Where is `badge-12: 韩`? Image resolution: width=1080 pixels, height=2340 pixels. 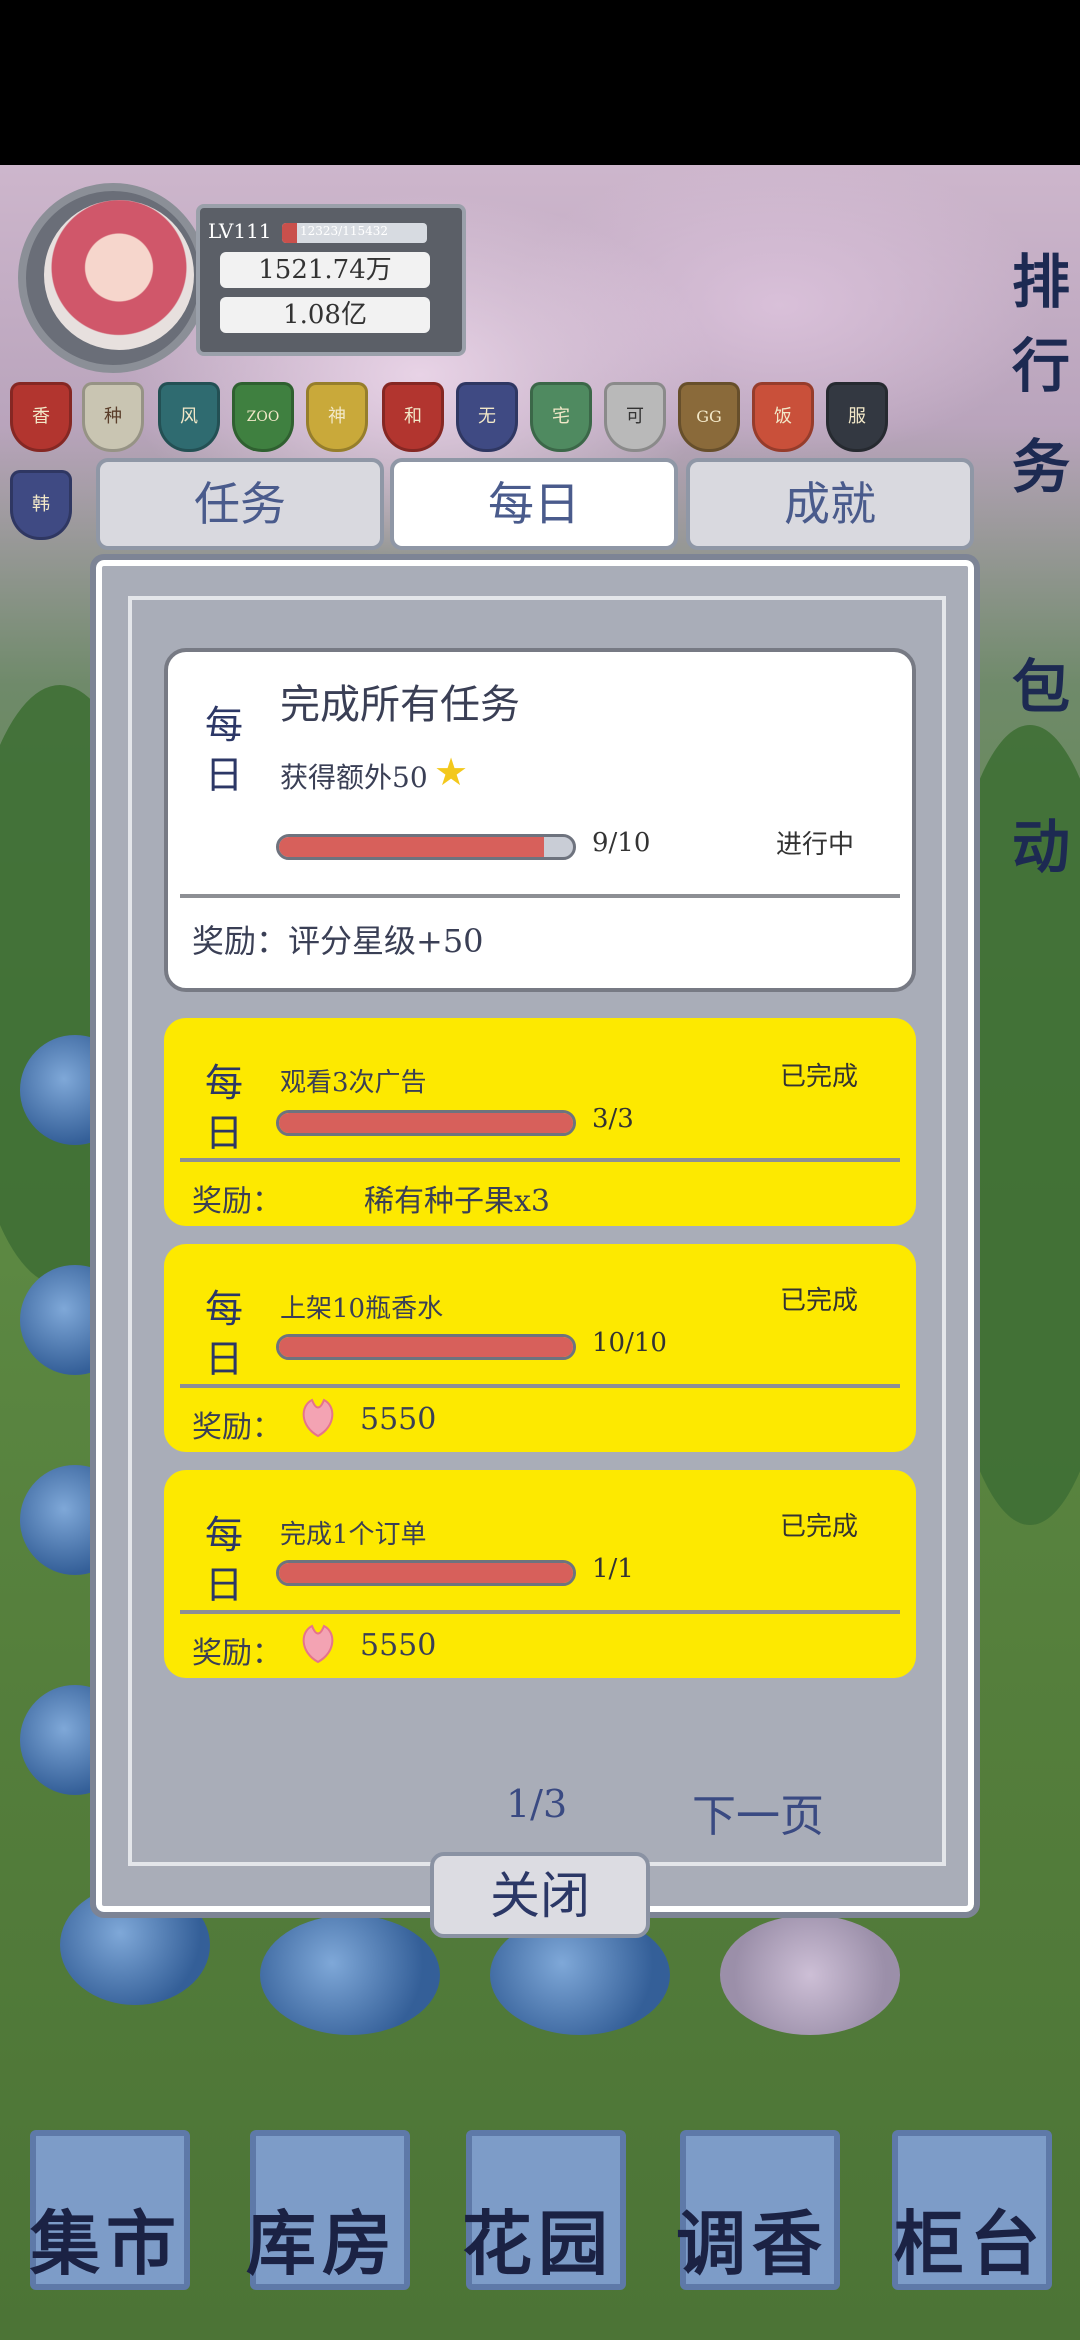
badge-12: 韩 is located at coordinates (41, 505).